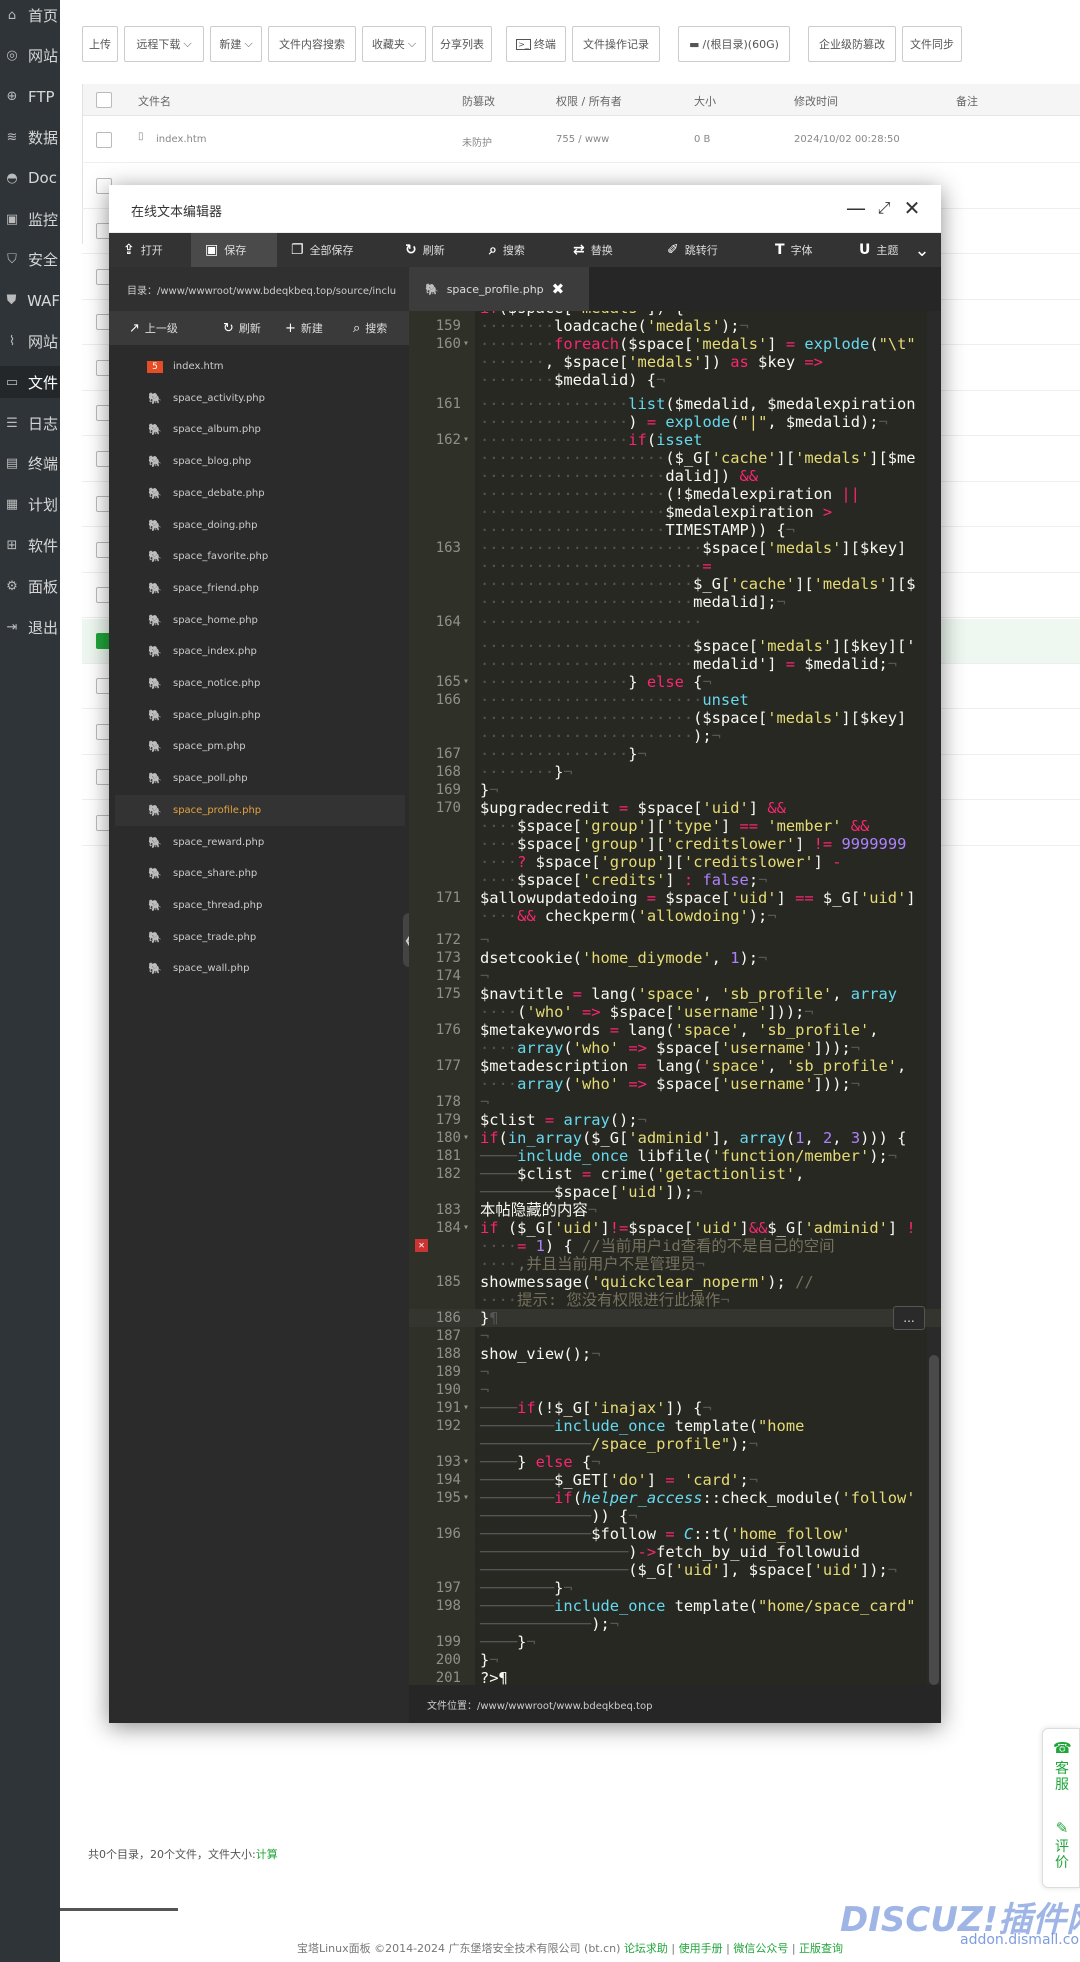  I want to click on editor-toolbar-4: ⌕ 搜索, so click(517, 250).